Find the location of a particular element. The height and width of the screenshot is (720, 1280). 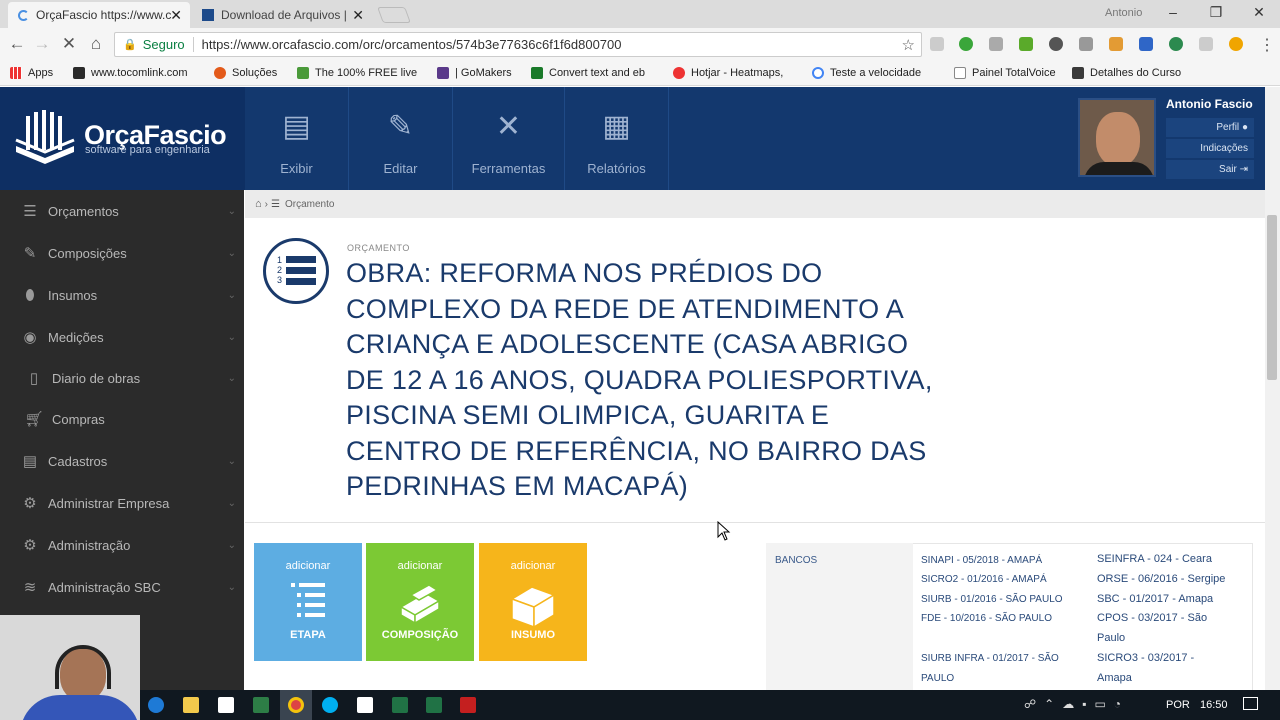

skype-icon is located at coordinates (330, 705).